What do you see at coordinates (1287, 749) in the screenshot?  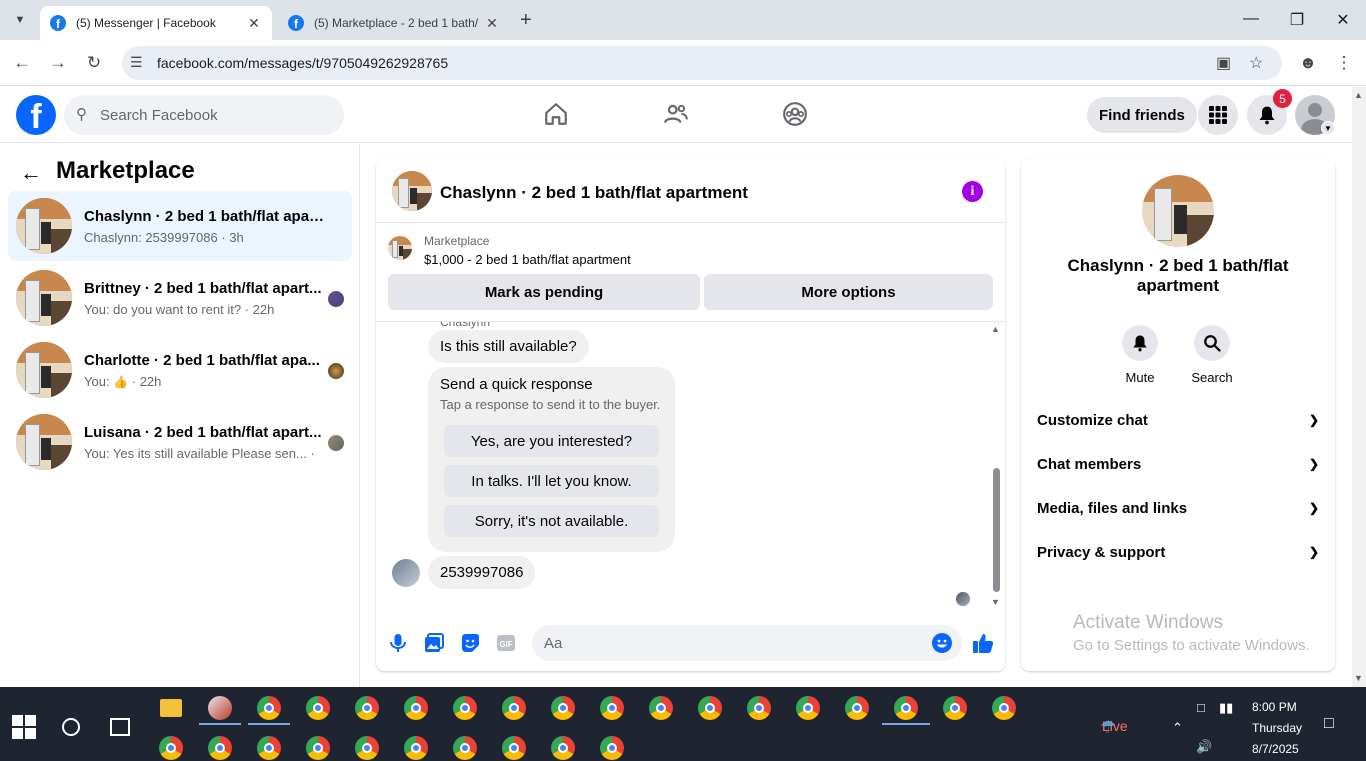 I see `clock-date: 8/7/2025` at bounding box center [1287, 749].